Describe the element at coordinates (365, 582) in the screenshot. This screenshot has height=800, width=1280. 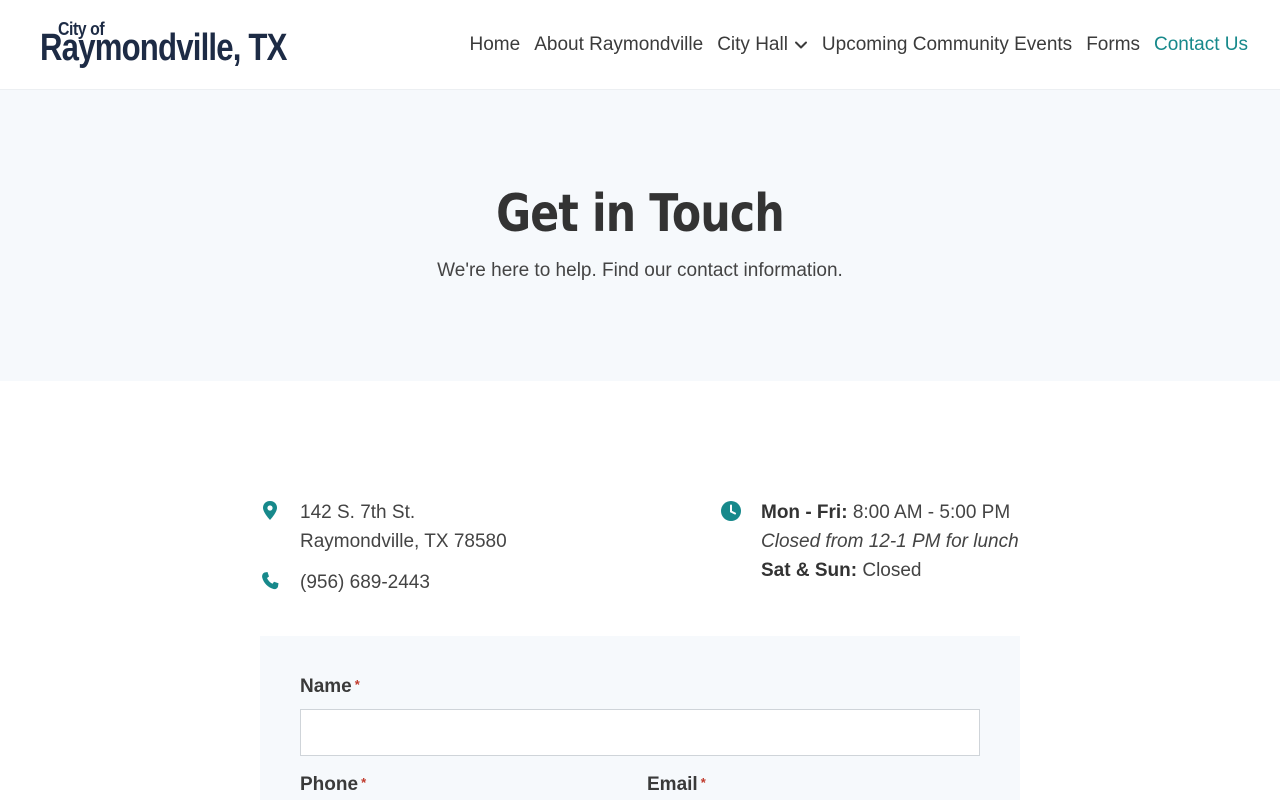
I see `phone-number: (956) 689-2443` at that location.